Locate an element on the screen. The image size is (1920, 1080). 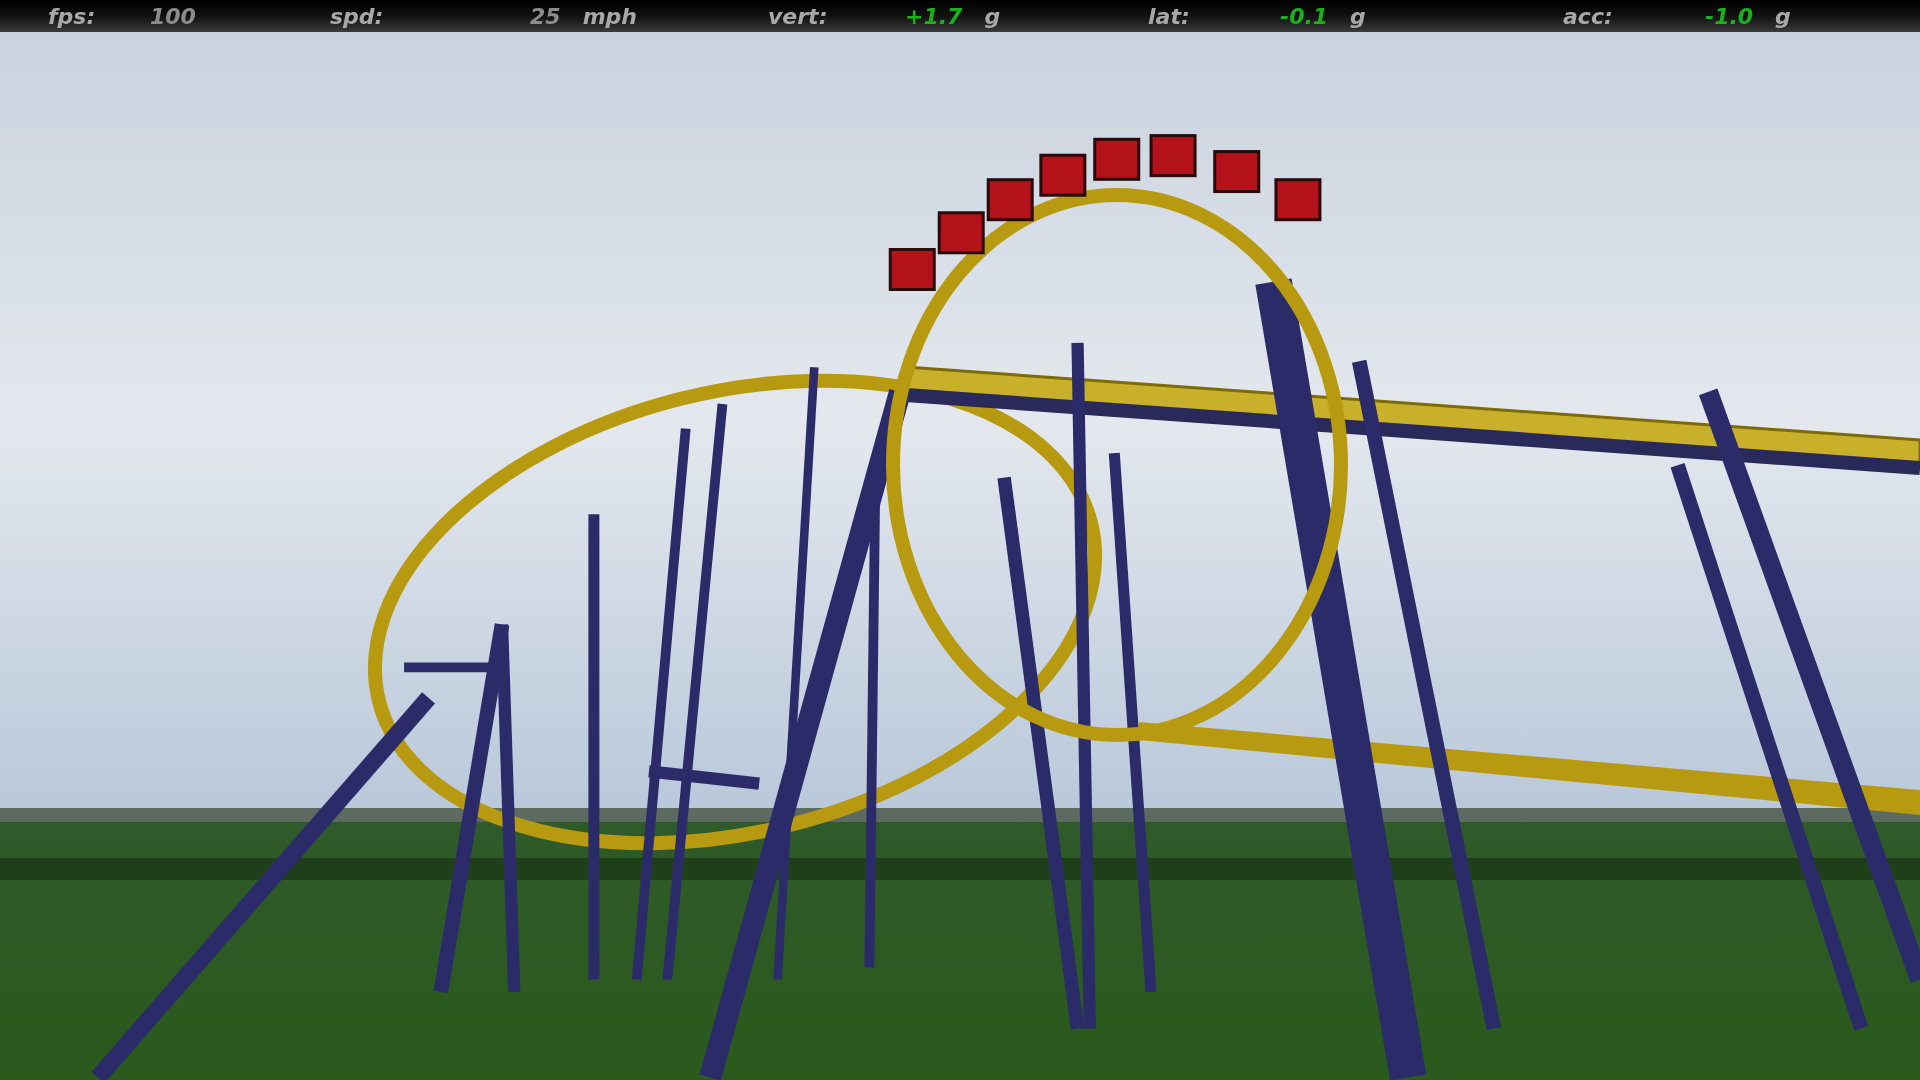
hud-label: vert: is located at coordinates (798, 16).